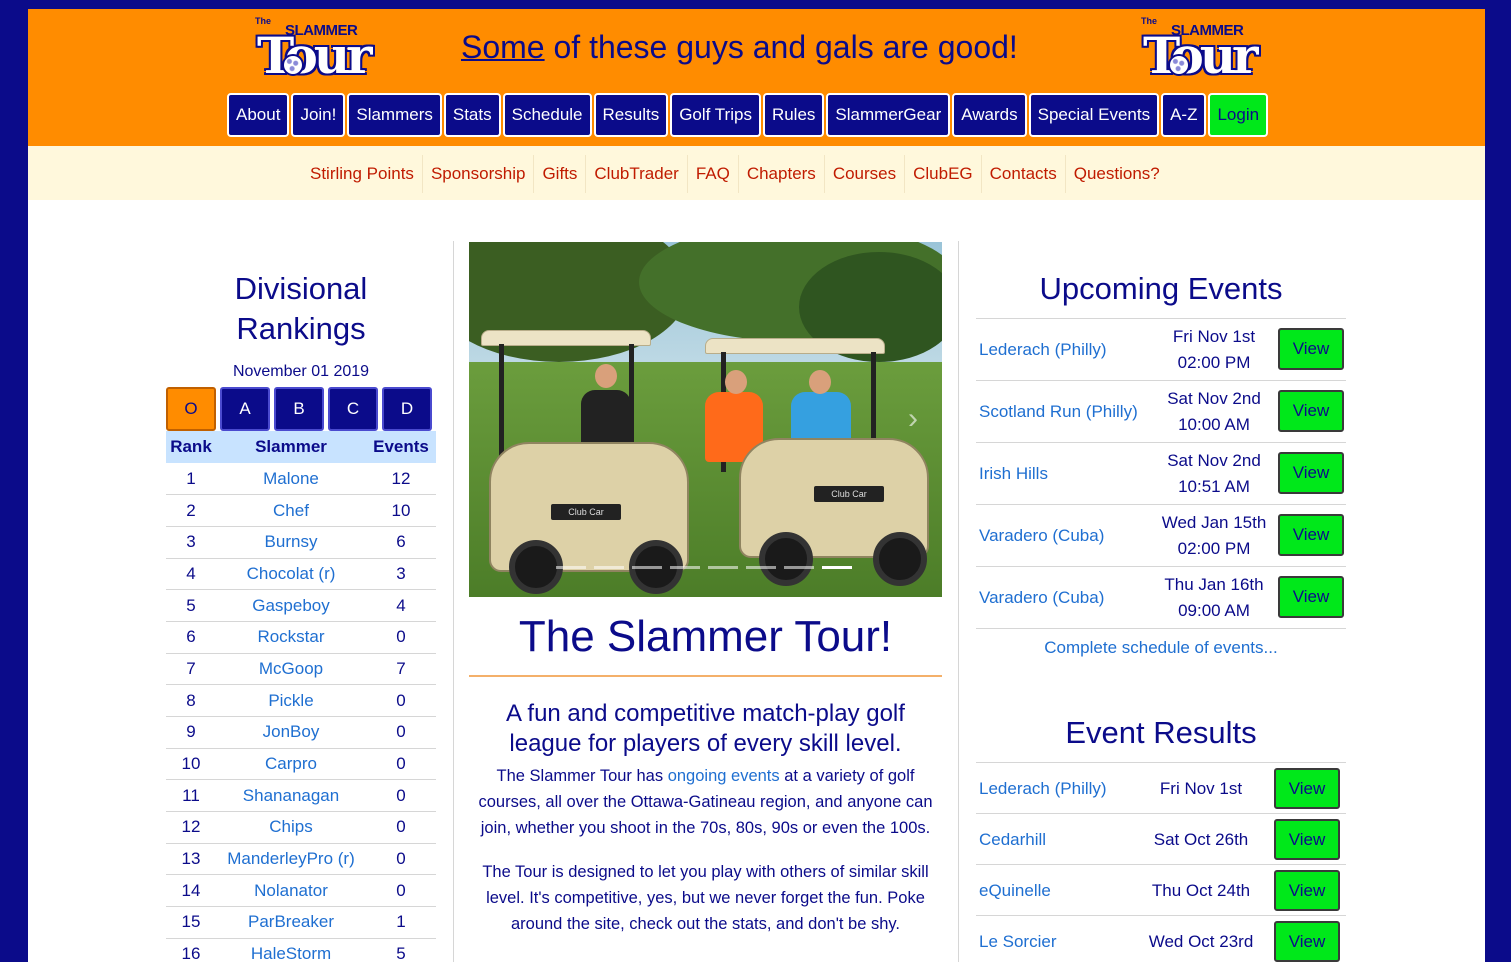 This screenshot has height=962, width=1511. What do you see at coordinates (715, 115) in the screenshot?
I see `nav-golf-trips-button: Golf Trips` at bounding box center [715, 115].